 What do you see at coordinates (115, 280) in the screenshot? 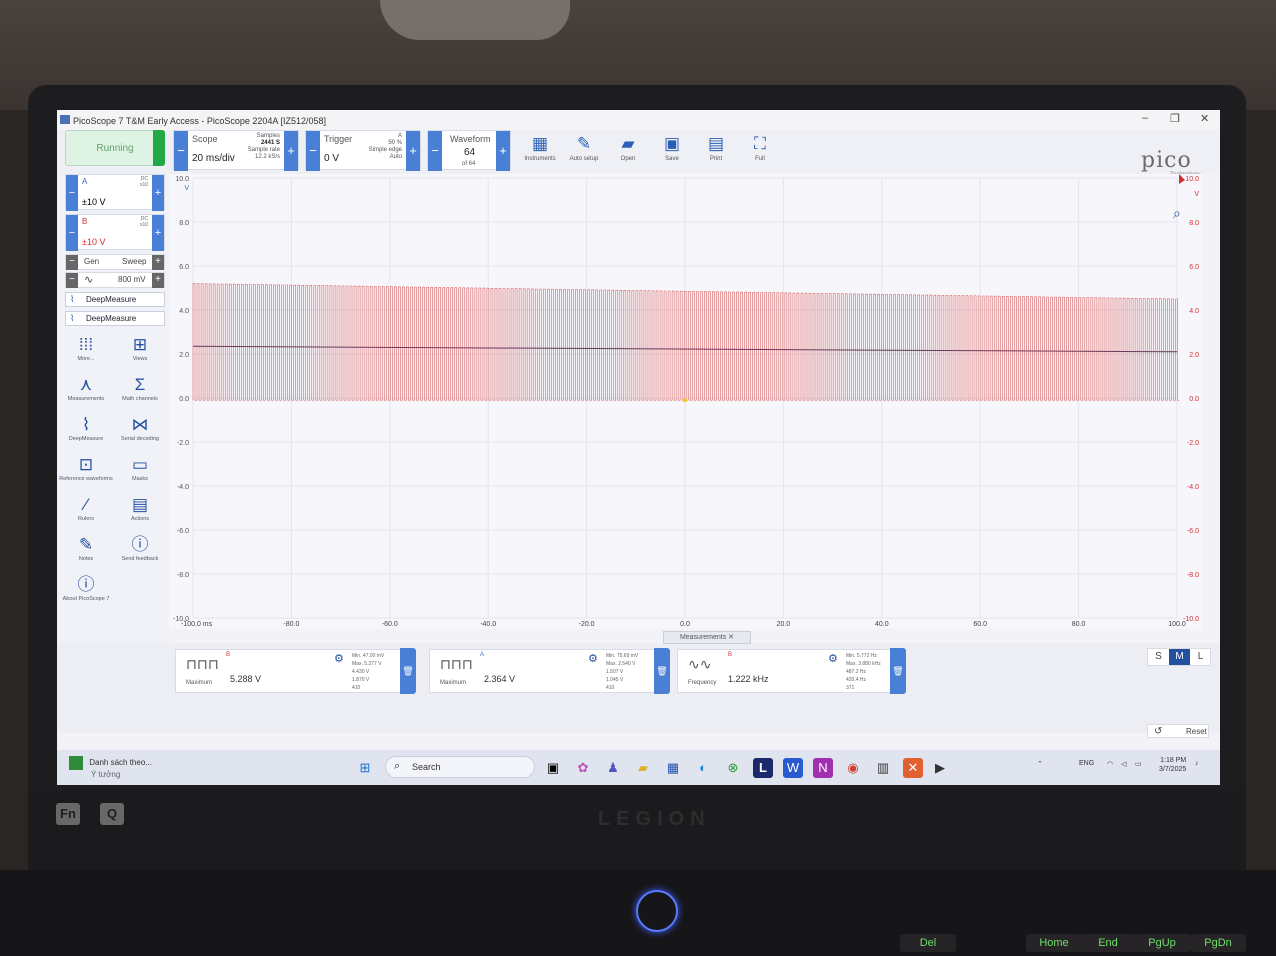
I see `amplitude-control: − ∿ 800 mV +` at bounding box center [115, 280].